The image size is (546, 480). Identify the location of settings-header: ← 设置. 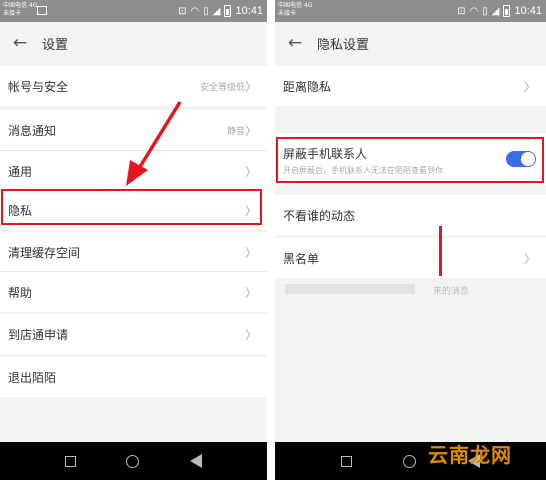
(133, 43).